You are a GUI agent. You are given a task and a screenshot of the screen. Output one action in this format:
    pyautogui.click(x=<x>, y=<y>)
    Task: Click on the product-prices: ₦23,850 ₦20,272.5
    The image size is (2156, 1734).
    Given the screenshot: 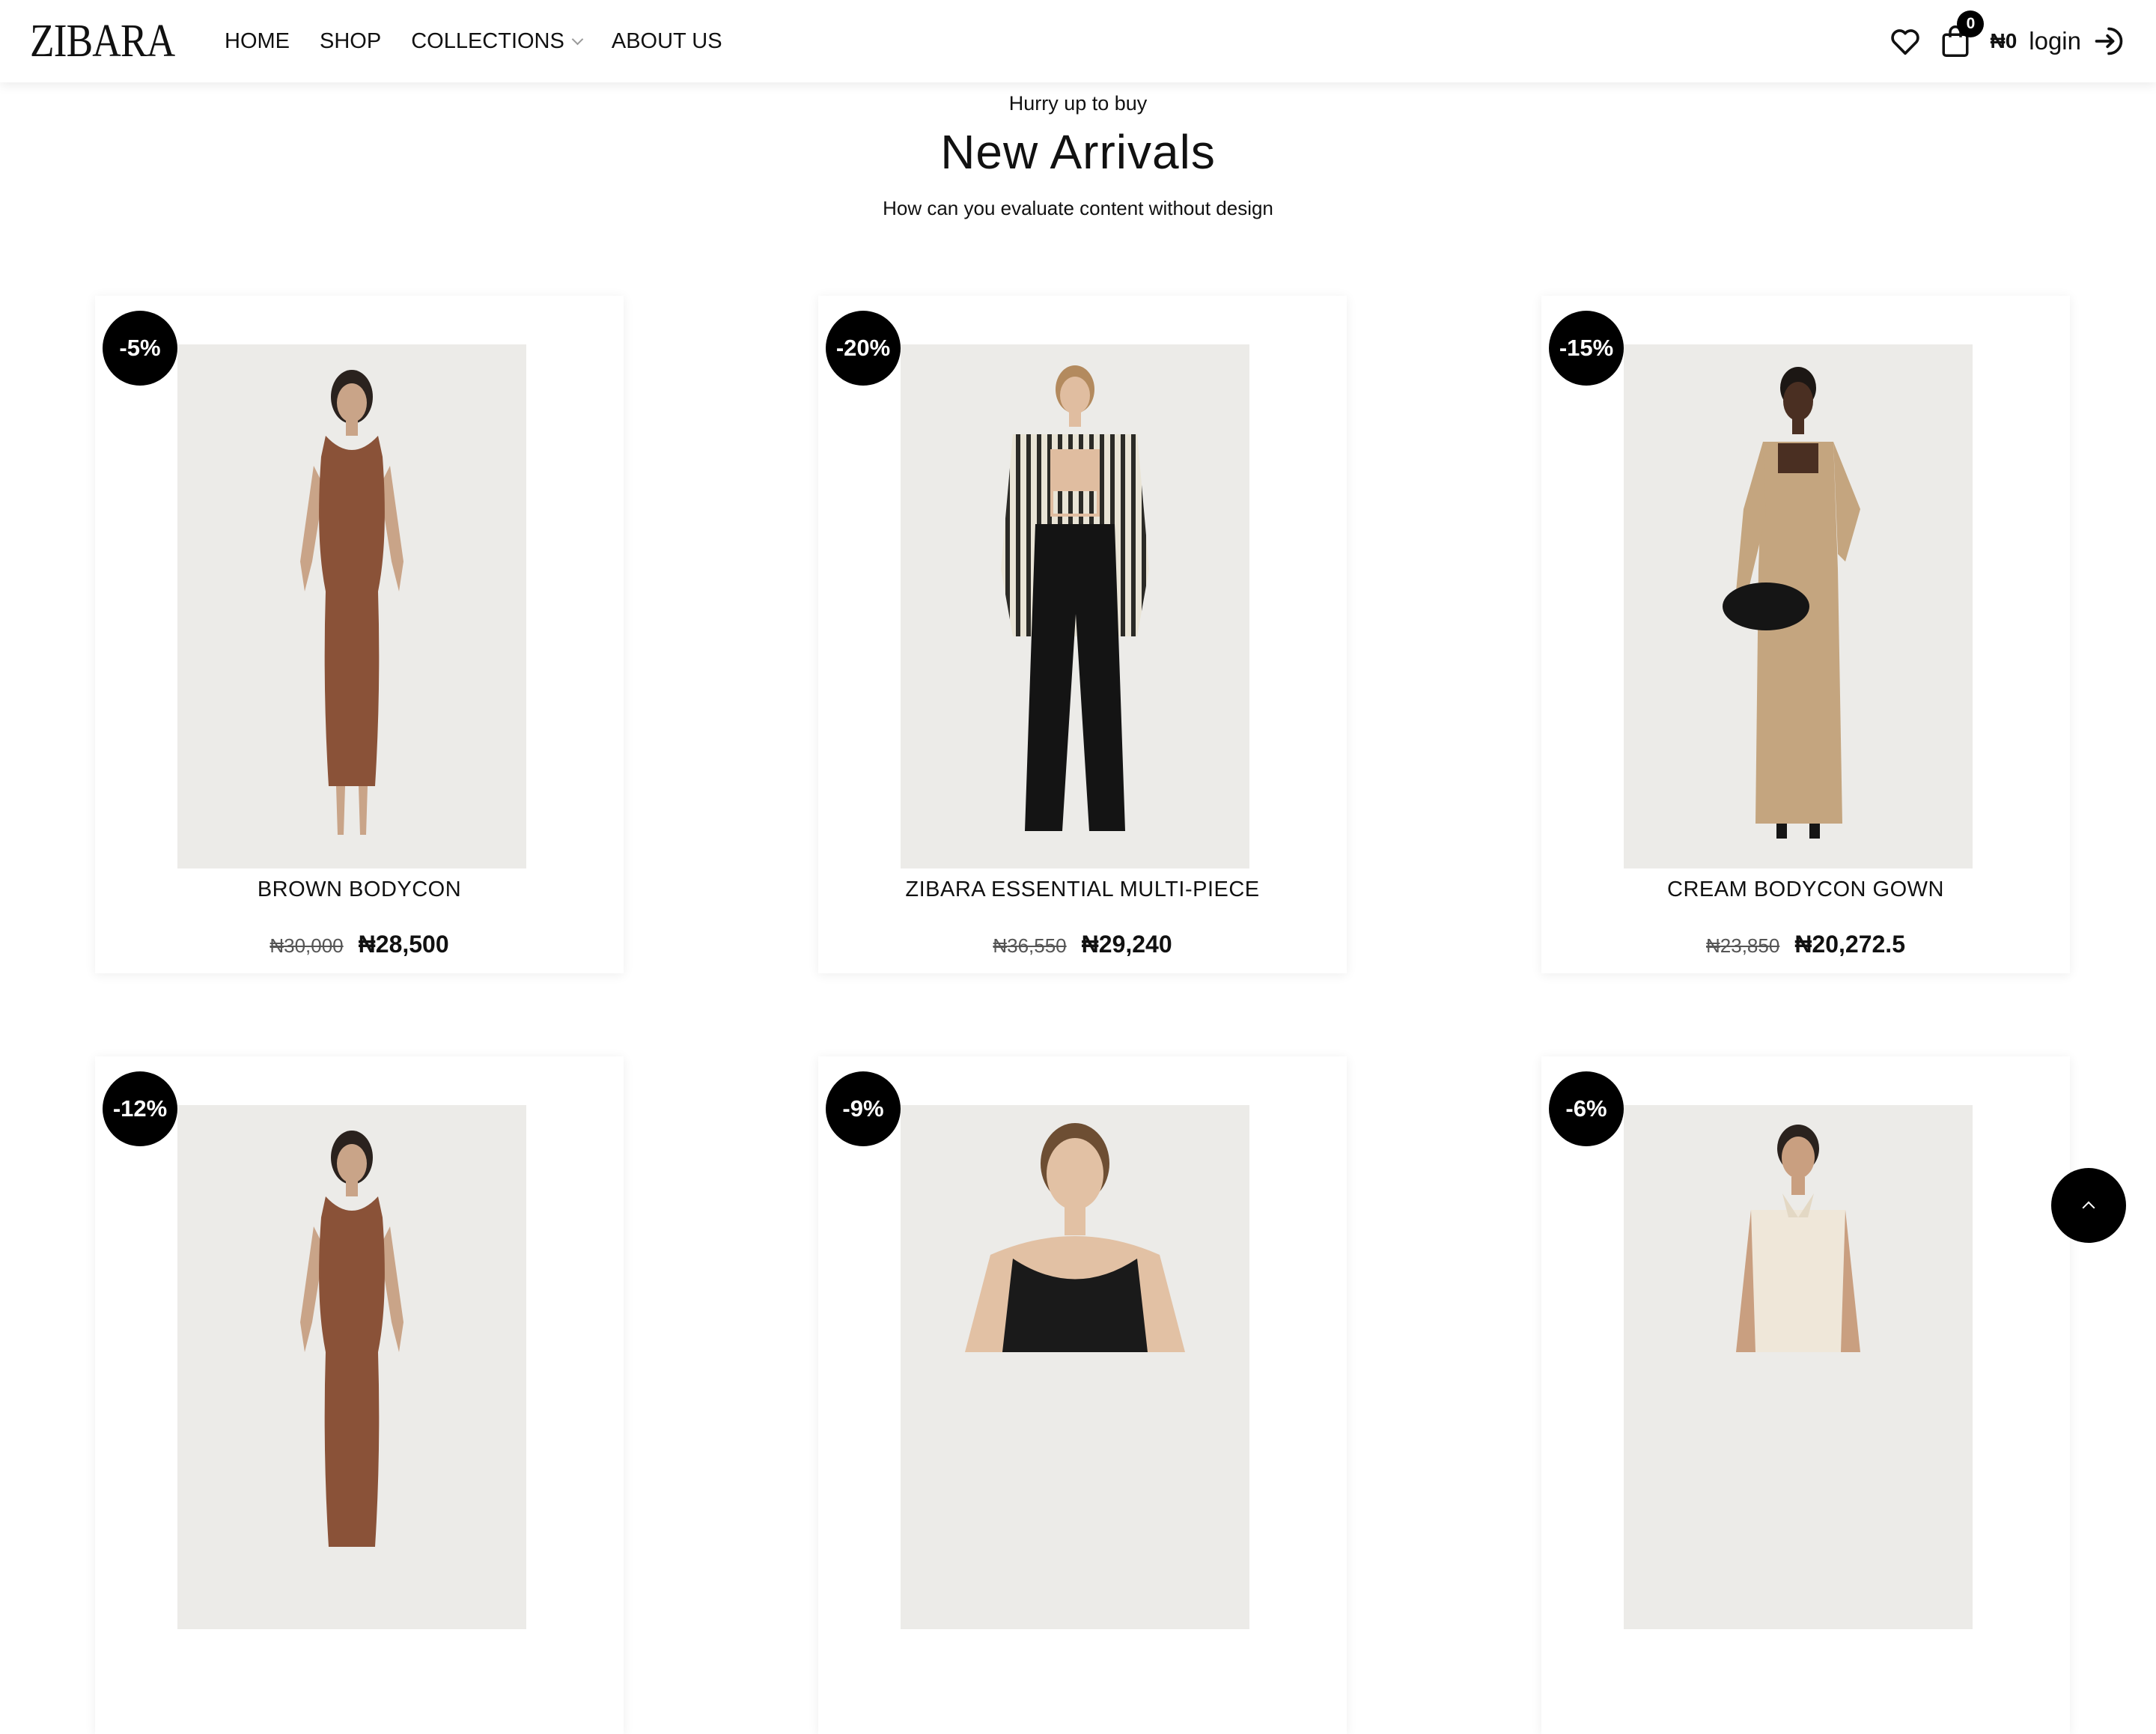 What is the action you would take?
    pyautogui.click(x=1805, y=944)
    